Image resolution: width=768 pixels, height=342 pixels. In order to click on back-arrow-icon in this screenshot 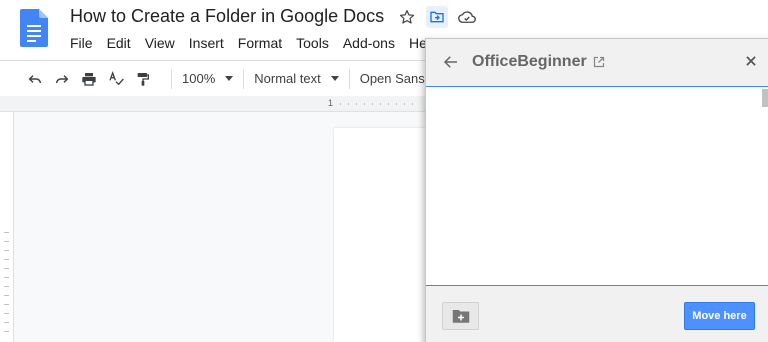, I will do `click(451, 62)`.